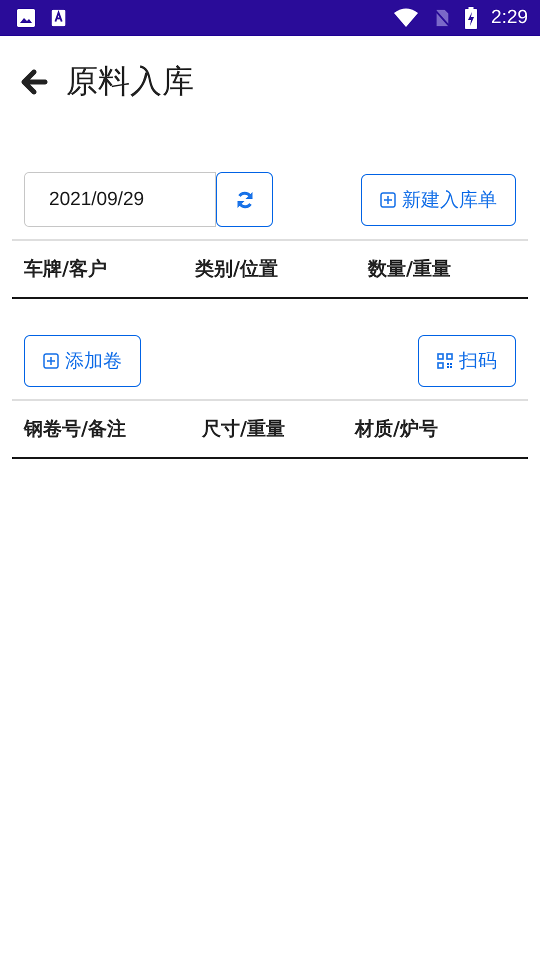 The width and height of the screenshot is (540, 960). I want to click on column-header: 尺寸/重量, so click(244, 429).